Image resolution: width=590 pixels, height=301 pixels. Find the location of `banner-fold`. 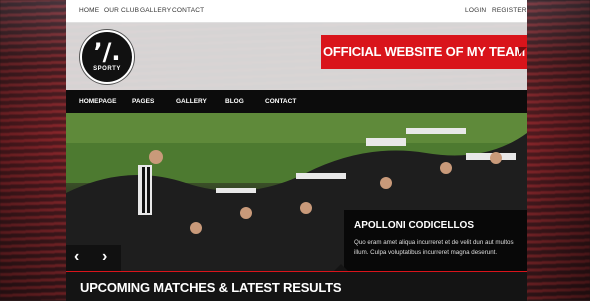

banner-fold is located at coordinates (523, 51).